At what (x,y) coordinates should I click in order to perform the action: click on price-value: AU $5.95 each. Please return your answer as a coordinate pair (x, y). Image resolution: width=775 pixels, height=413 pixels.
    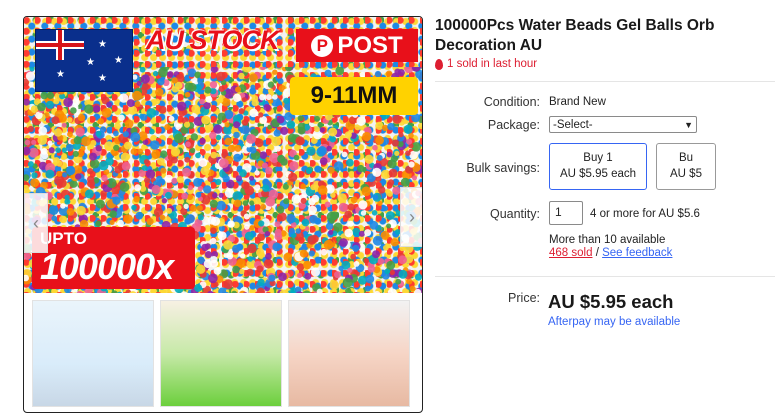
    Looking at the image, I should click on (610, 302).